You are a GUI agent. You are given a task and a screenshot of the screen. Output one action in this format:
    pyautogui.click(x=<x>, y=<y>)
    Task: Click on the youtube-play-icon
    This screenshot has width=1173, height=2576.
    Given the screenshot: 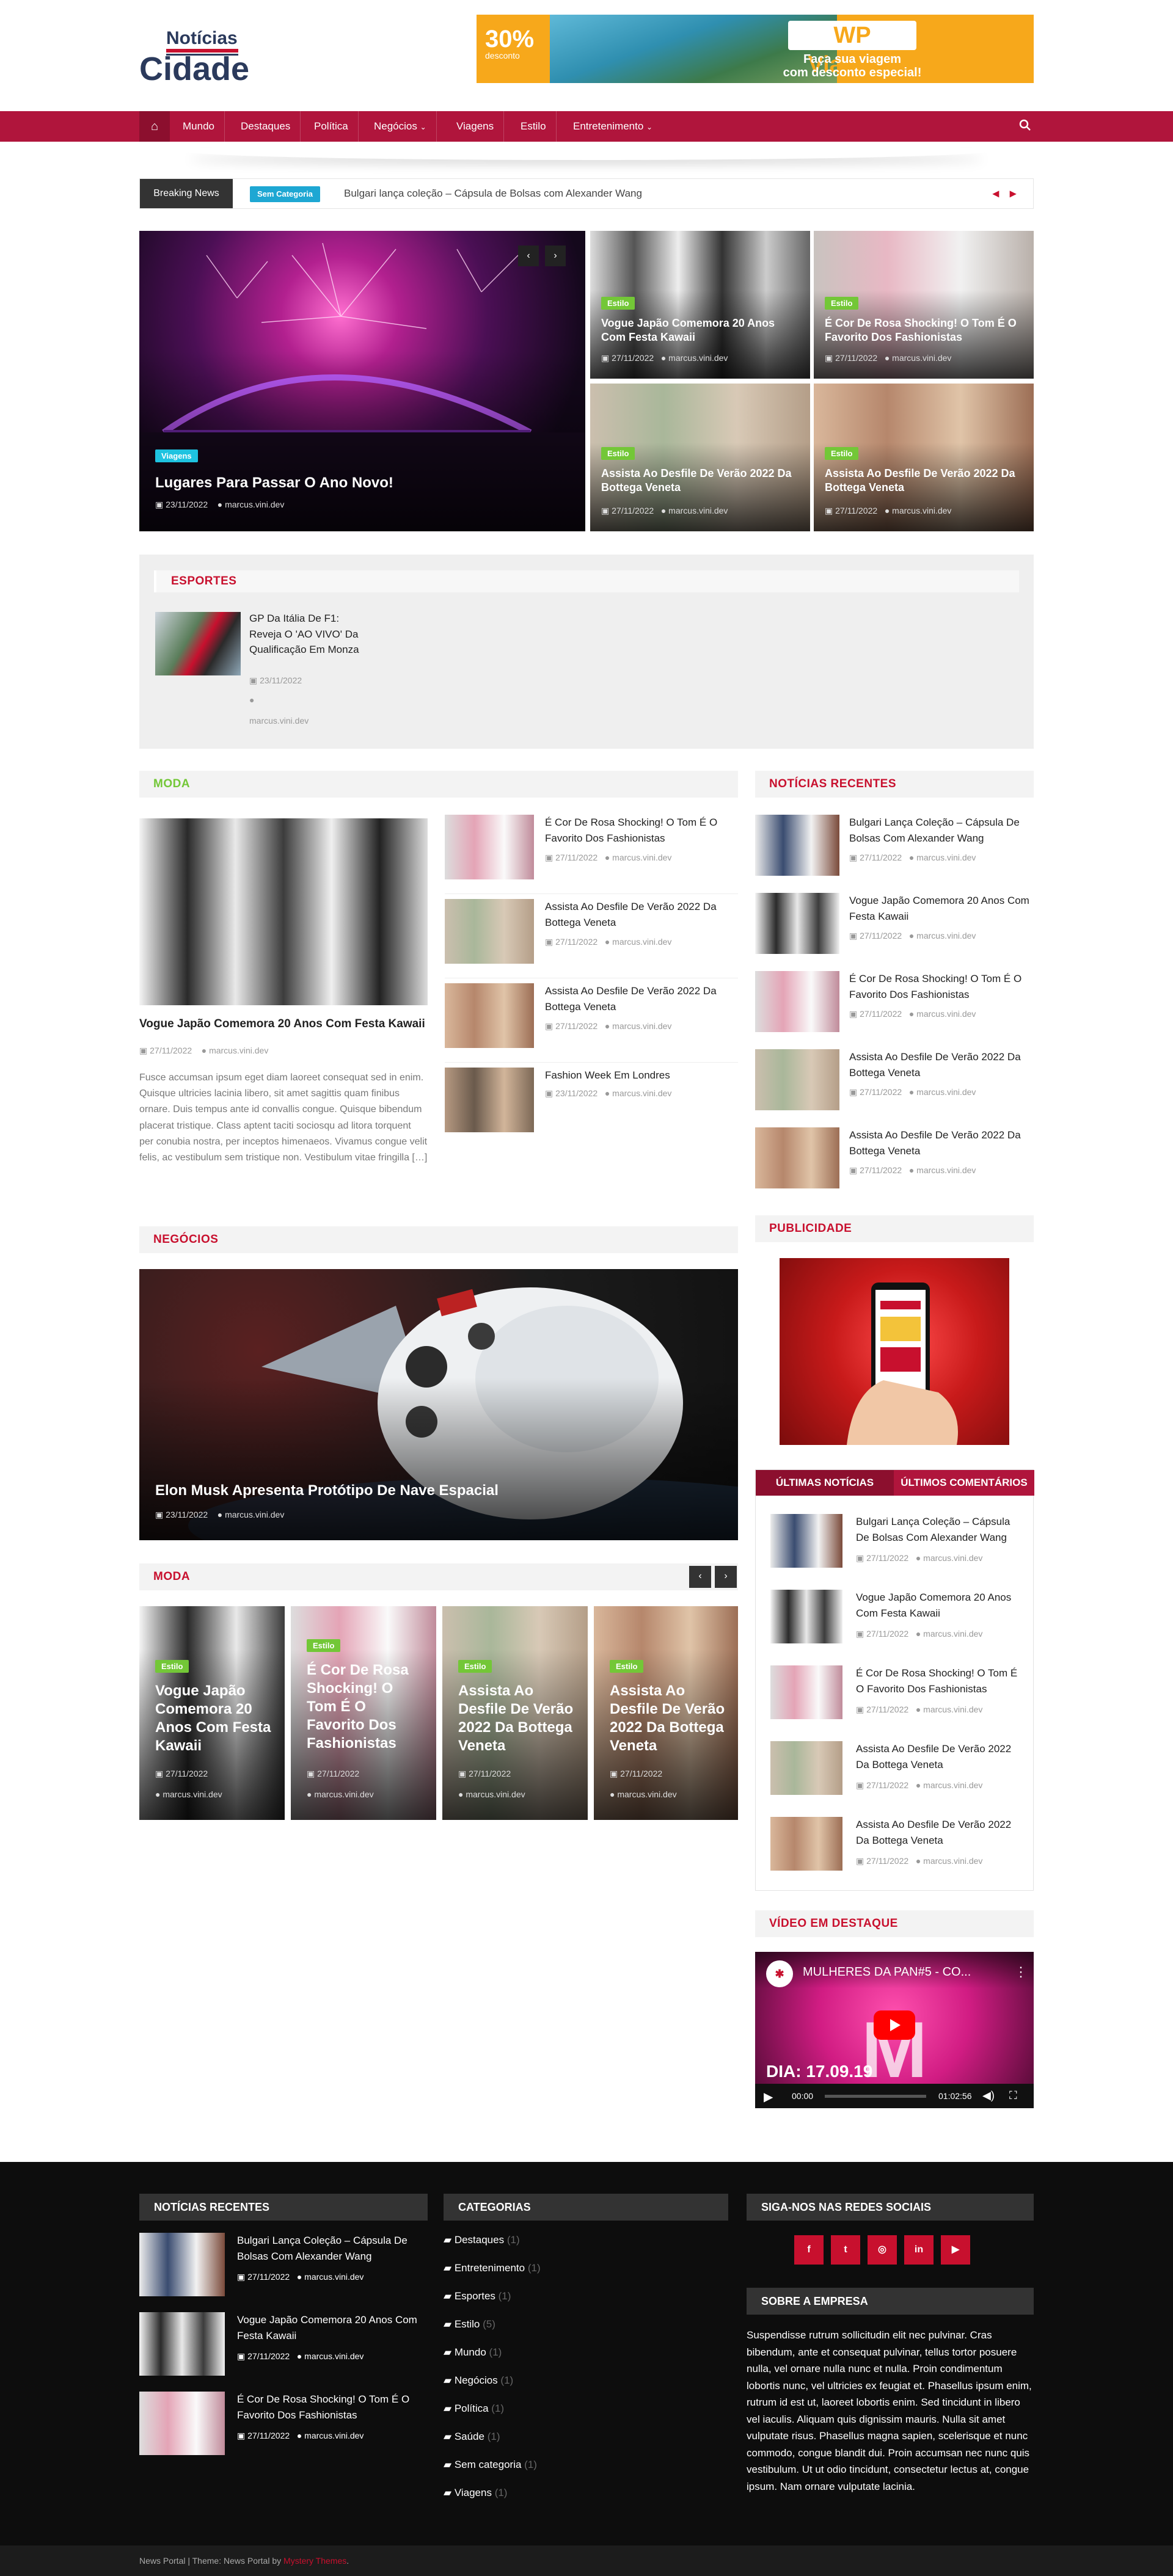 What is the action you would take?
    pyautogui.click(x=894, y=2025)
    